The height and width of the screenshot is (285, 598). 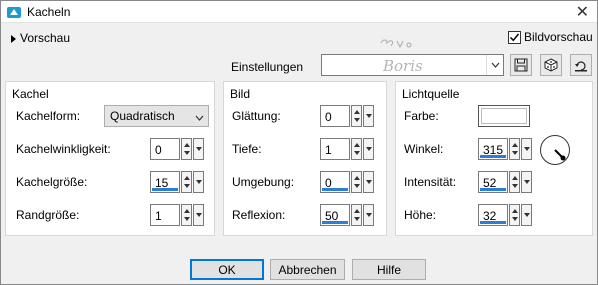 I want to click on intensitaet-label: Intensität:, so click(x=430, y=182).